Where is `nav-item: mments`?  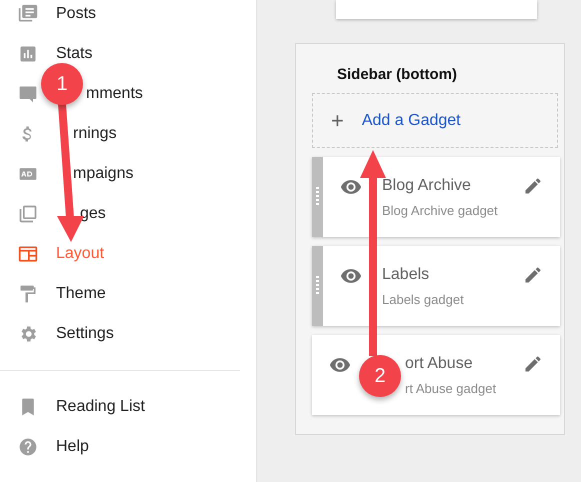 nav-item: mments is located at coordinates (114, 94).